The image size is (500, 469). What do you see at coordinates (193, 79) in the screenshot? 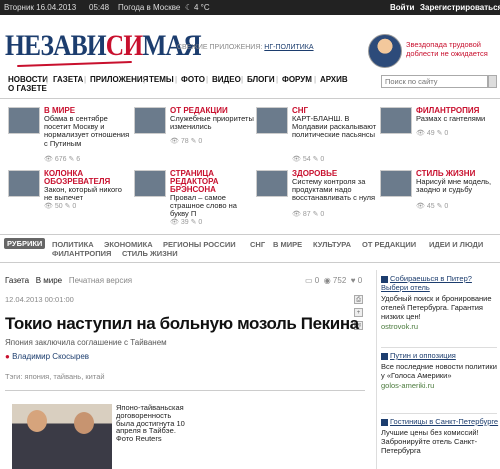
I see `nav-item-photo: ФОТО` at bounding box center [193, 79].